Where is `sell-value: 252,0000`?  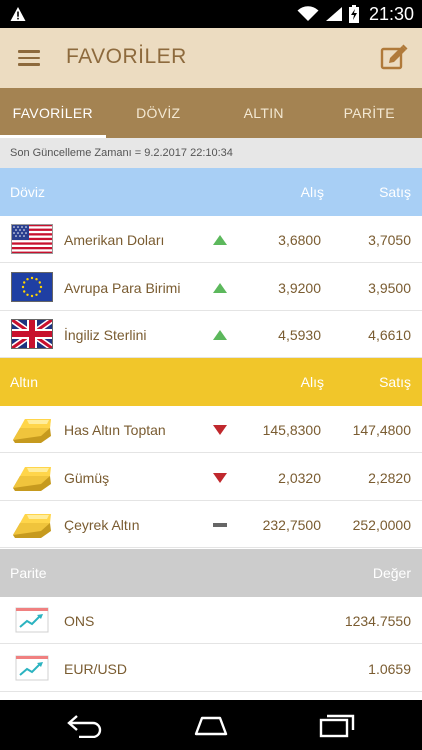
sell-value: 252,0000 is located at coordinates (381, 525).